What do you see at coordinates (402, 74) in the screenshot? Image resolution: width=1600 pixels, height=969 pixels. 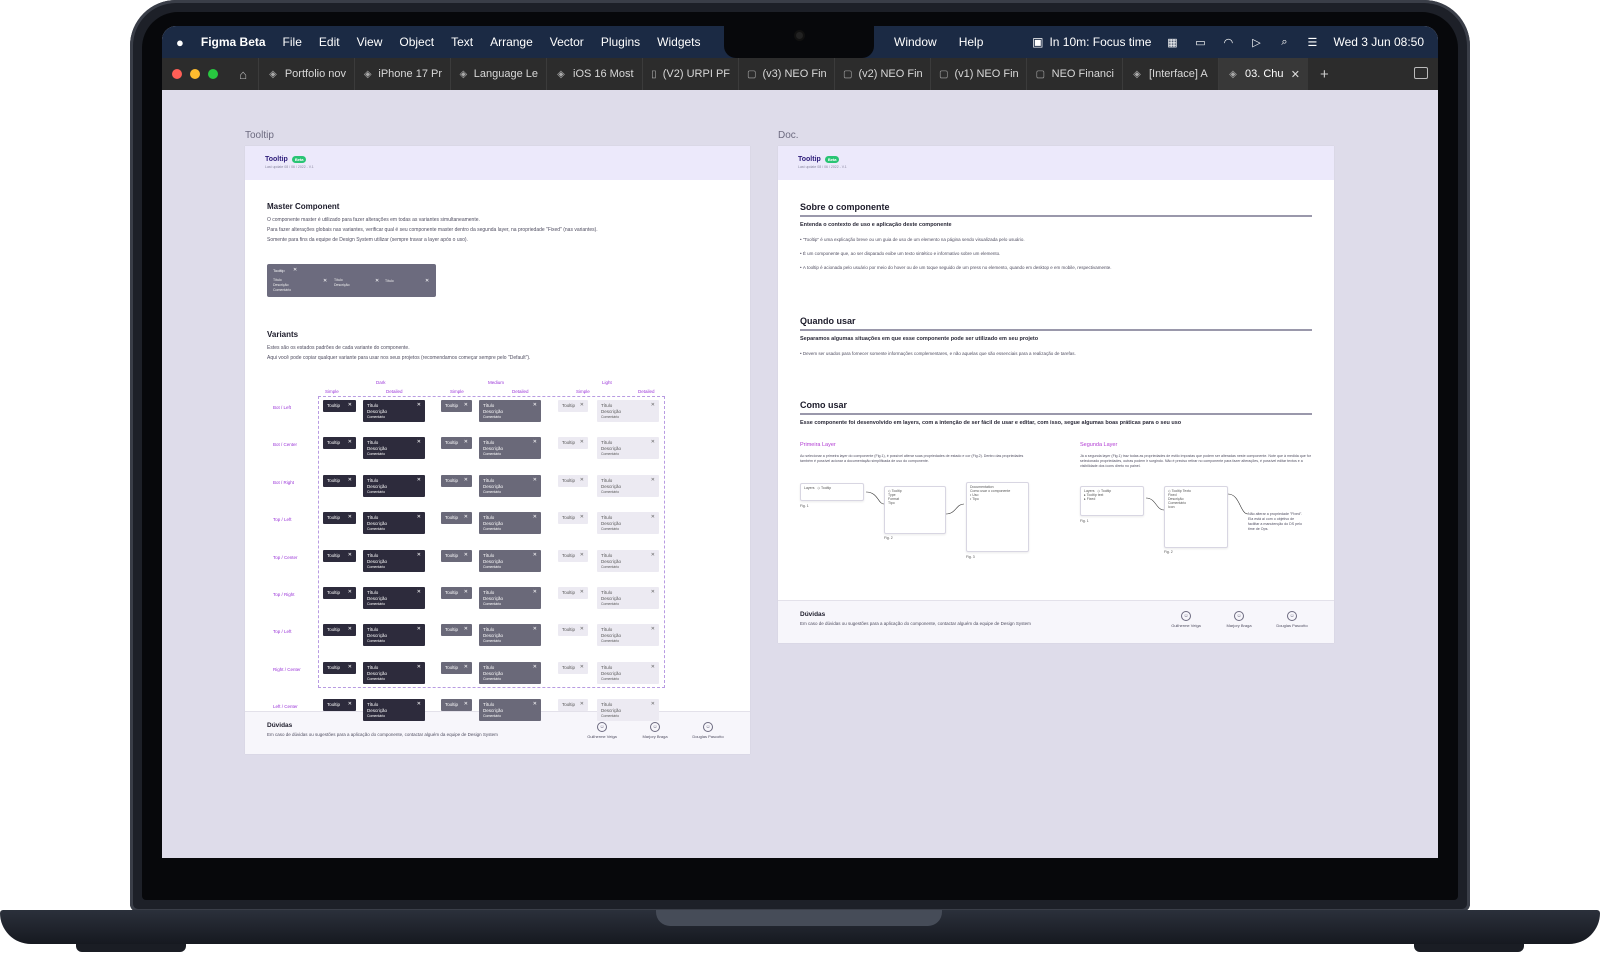 I see `tab-iphone: ◈ iPhone 17 Pr` at bounding box center [402, 74].